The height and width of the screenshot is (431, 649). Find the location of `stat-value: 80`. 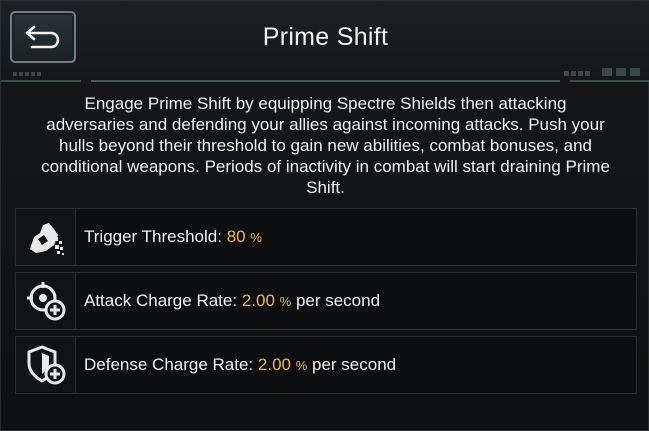

stat-value: 80 is located at coordinates (236, 236).